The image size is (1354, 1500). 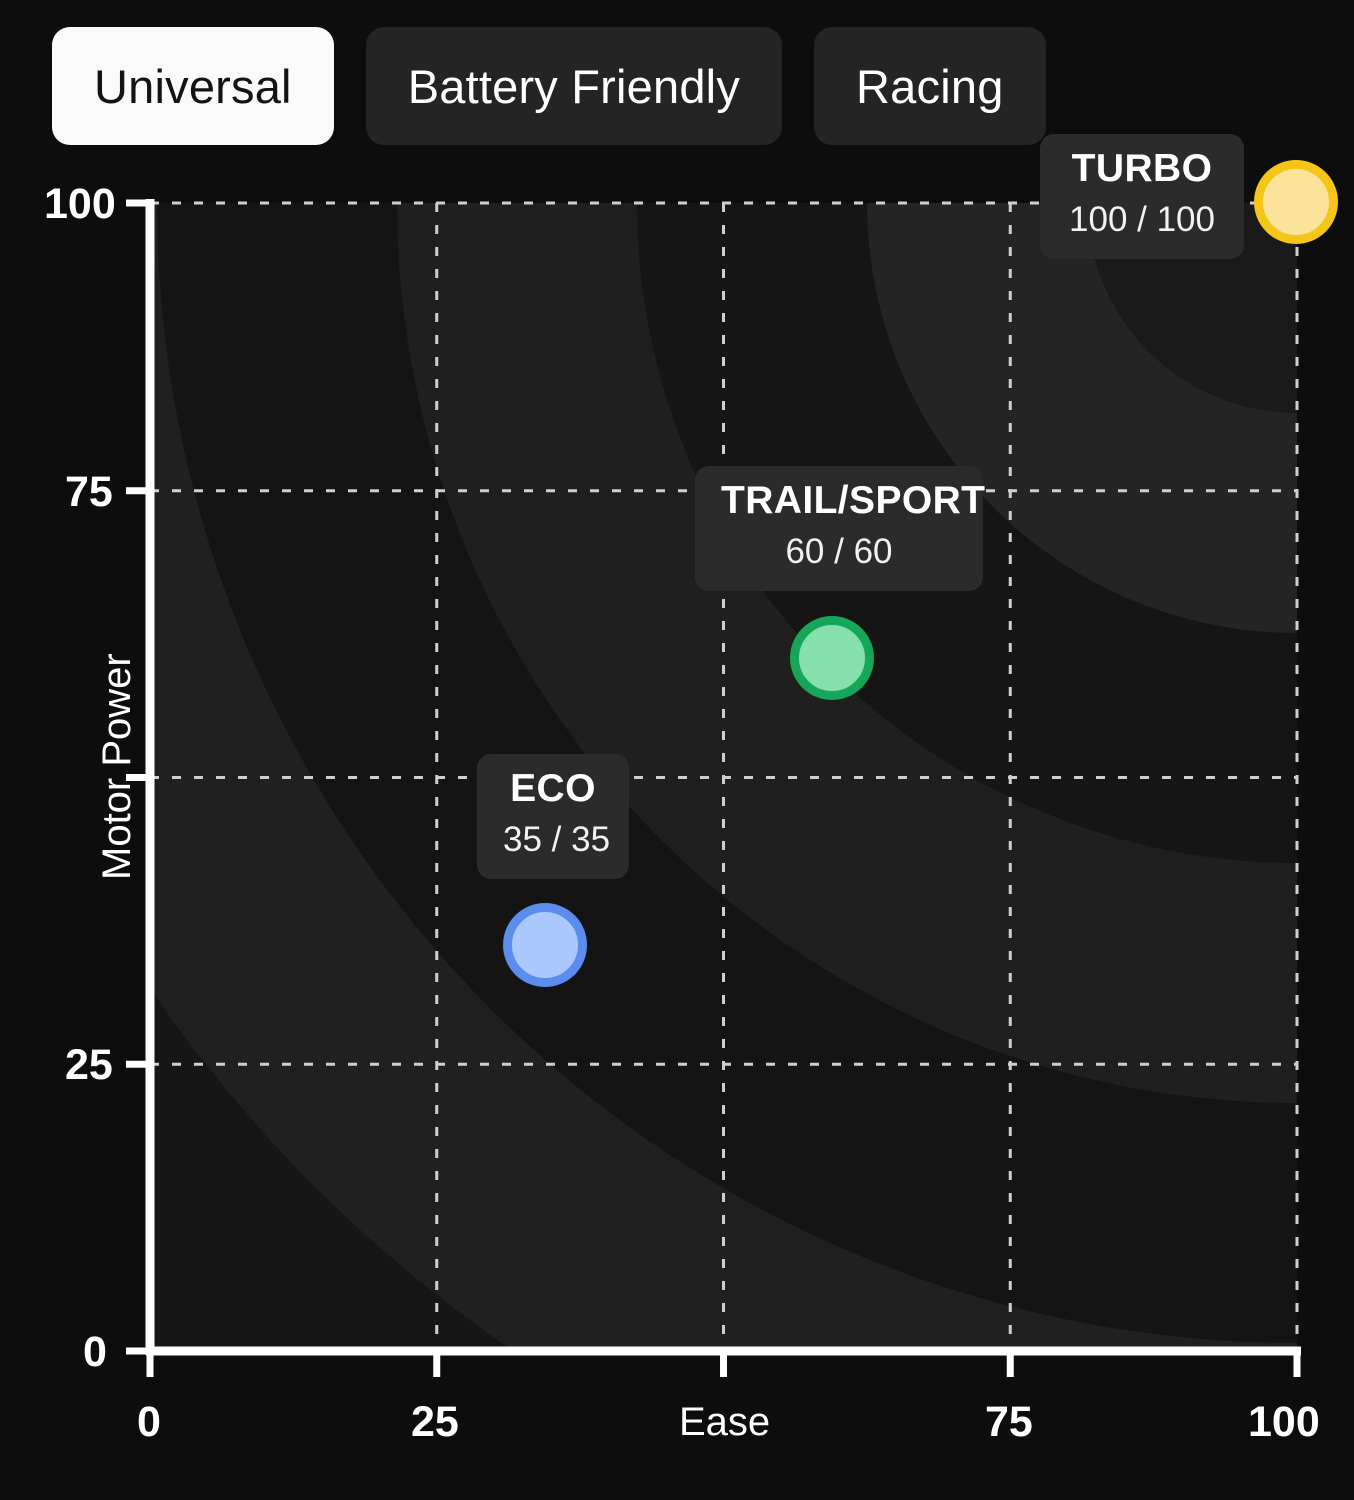 What do you see at coordinates (839, 552) in the screenshot?
I see `tooltip-trail-sport-values: 60 / 60` at bounding box center [839, 552].